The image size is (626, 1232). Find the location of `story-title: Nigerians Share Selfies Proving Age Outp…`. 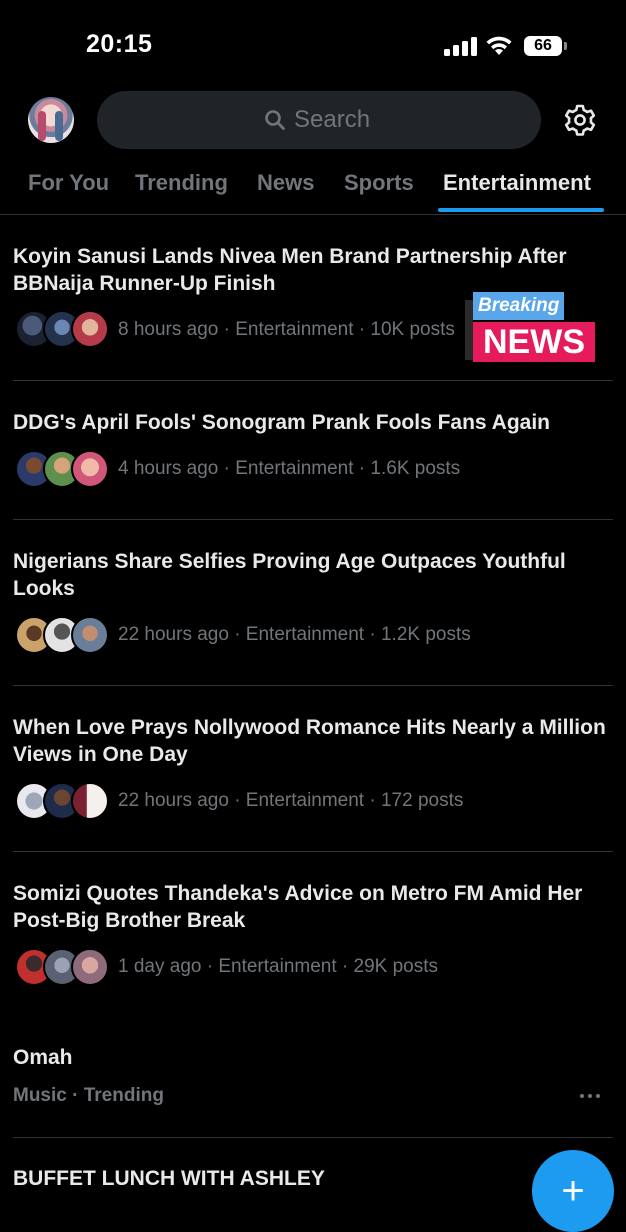

story-title: Nigerians Share Selfies Proving Age Outp… is located at coordinates (311, 575).